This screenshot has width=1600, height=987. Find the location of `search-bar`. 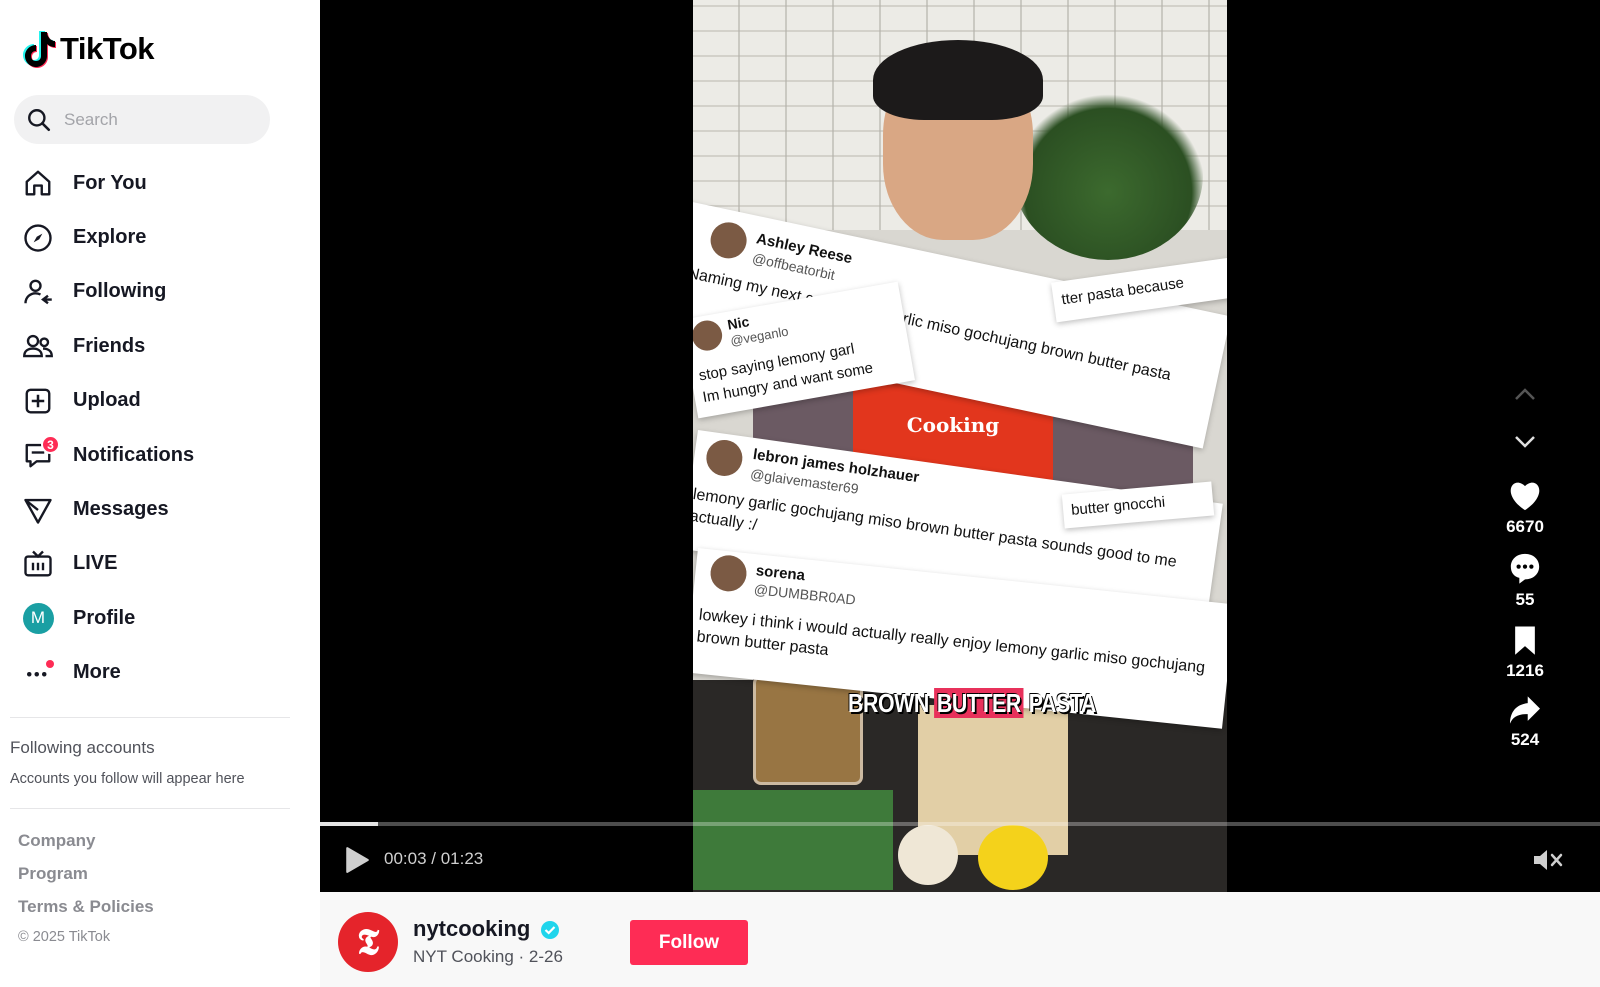

search-bar is located at coordinates (142, 119).